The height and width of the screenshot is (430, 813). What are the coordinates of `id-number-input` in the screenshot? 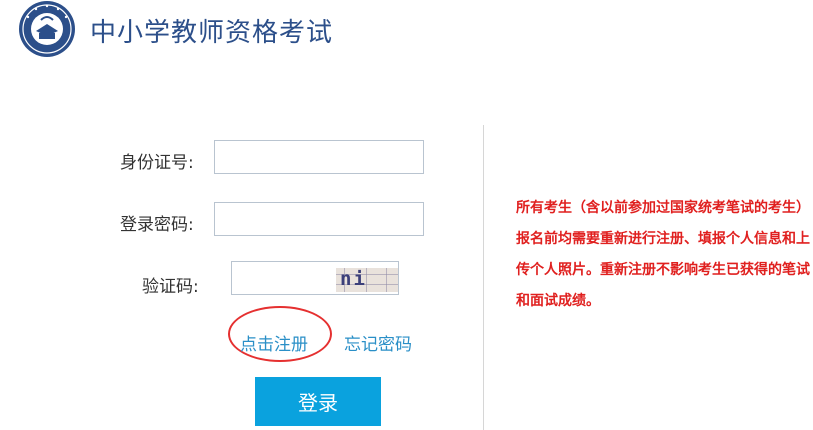 It's located at (319, 157).